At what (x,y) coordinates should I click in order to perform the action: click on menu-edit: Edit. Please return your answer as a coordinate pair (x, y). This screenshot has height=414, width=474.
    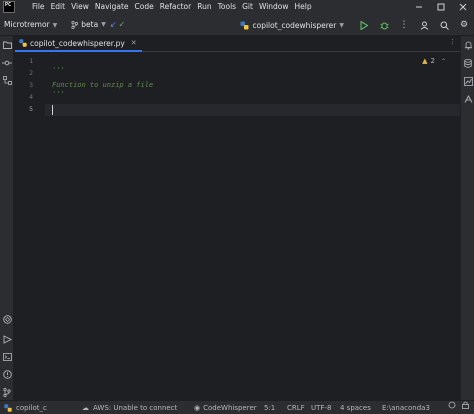
    Looking at the image, I should click on (58, 7).